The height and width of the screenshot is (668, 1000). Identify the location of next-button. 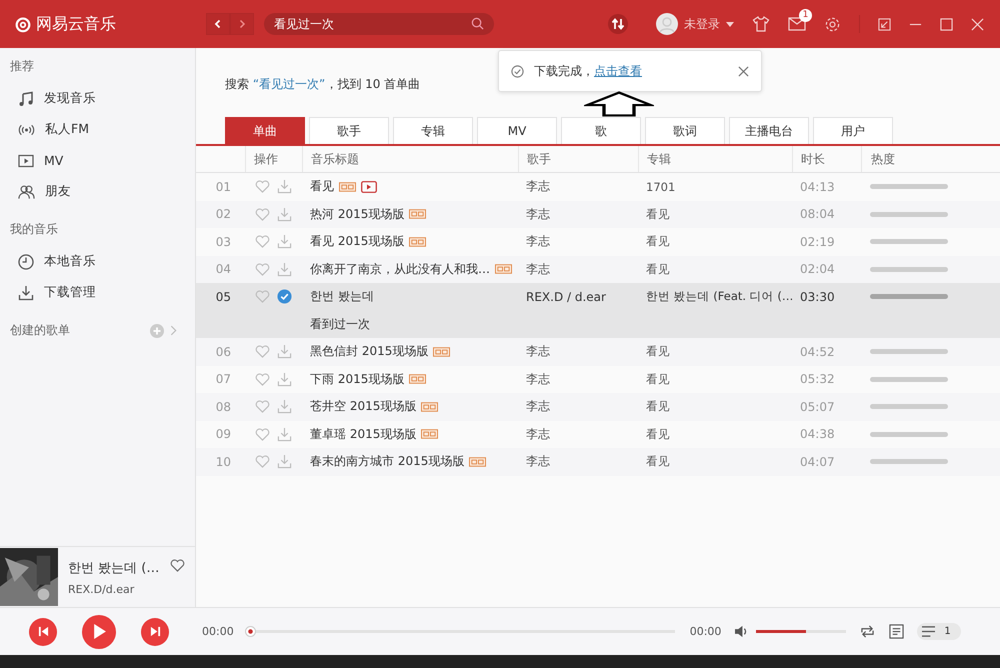
(155, 632).